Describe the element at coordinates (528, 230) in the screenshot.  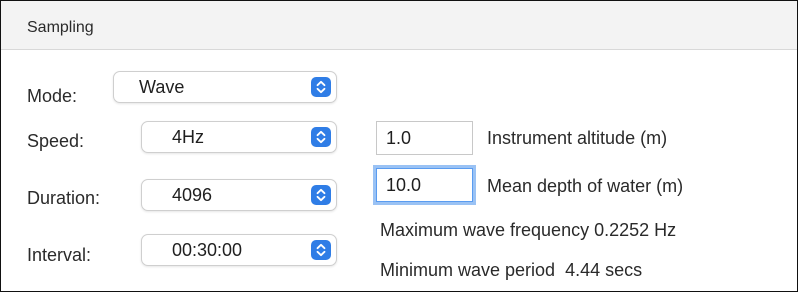
I see `max-wave-frequency-text: Maximum wave frequency 0.2252 Hz` at that location.